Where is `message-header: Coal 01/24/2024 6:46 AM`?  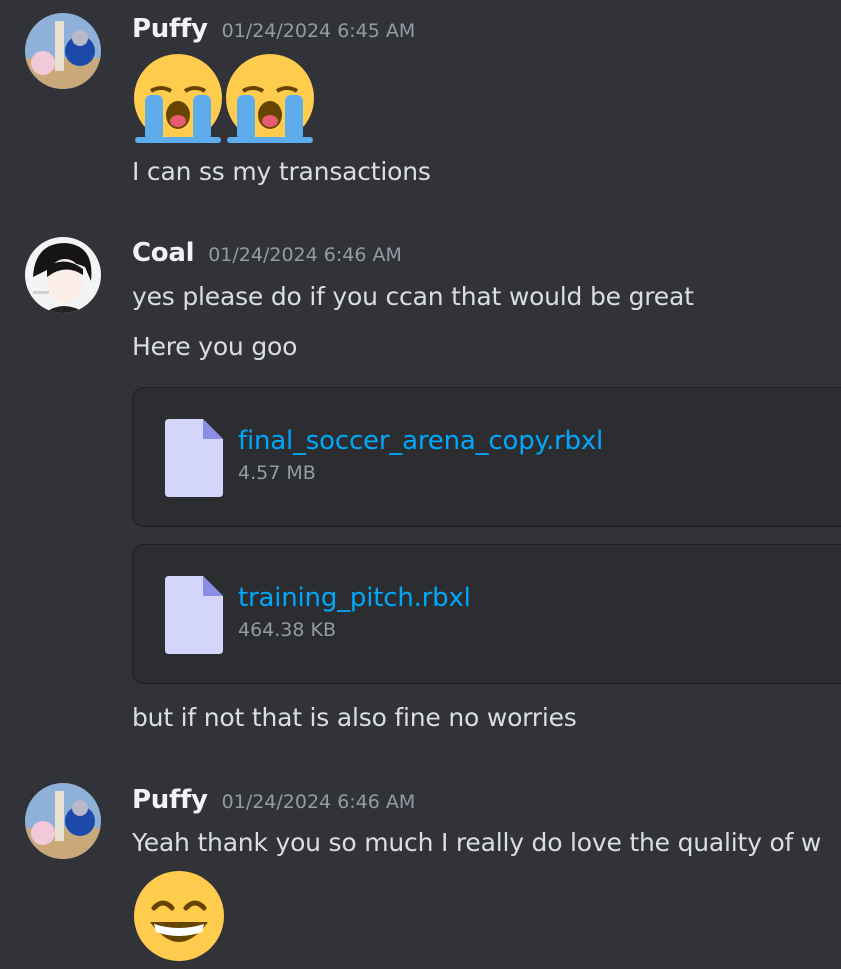 message-header: Coal 01/24/2024 6:46 AM is located at coordinates (267, 253).